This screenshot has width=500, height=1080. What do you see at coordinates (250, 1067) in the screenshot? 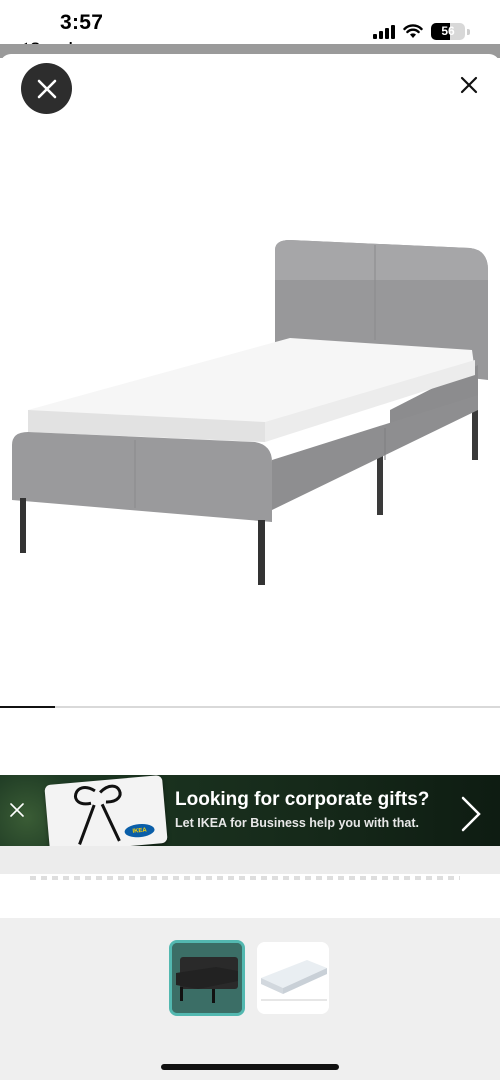
I see `home-indicator` at bounding box center [250, 1067].